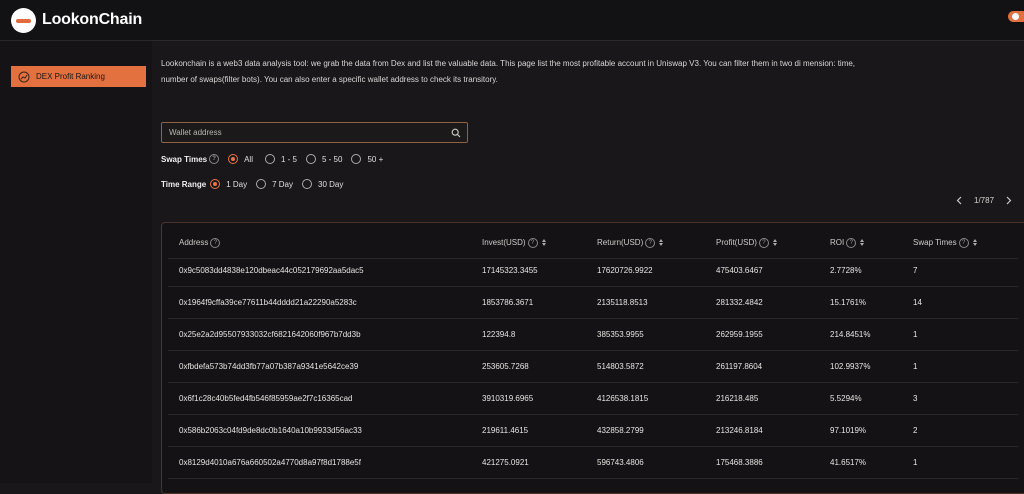  What do you see at coordinates (848, 430) in the screenshot?
I see `roi-cell: 97.1019%` at bounding box center [848, 430].